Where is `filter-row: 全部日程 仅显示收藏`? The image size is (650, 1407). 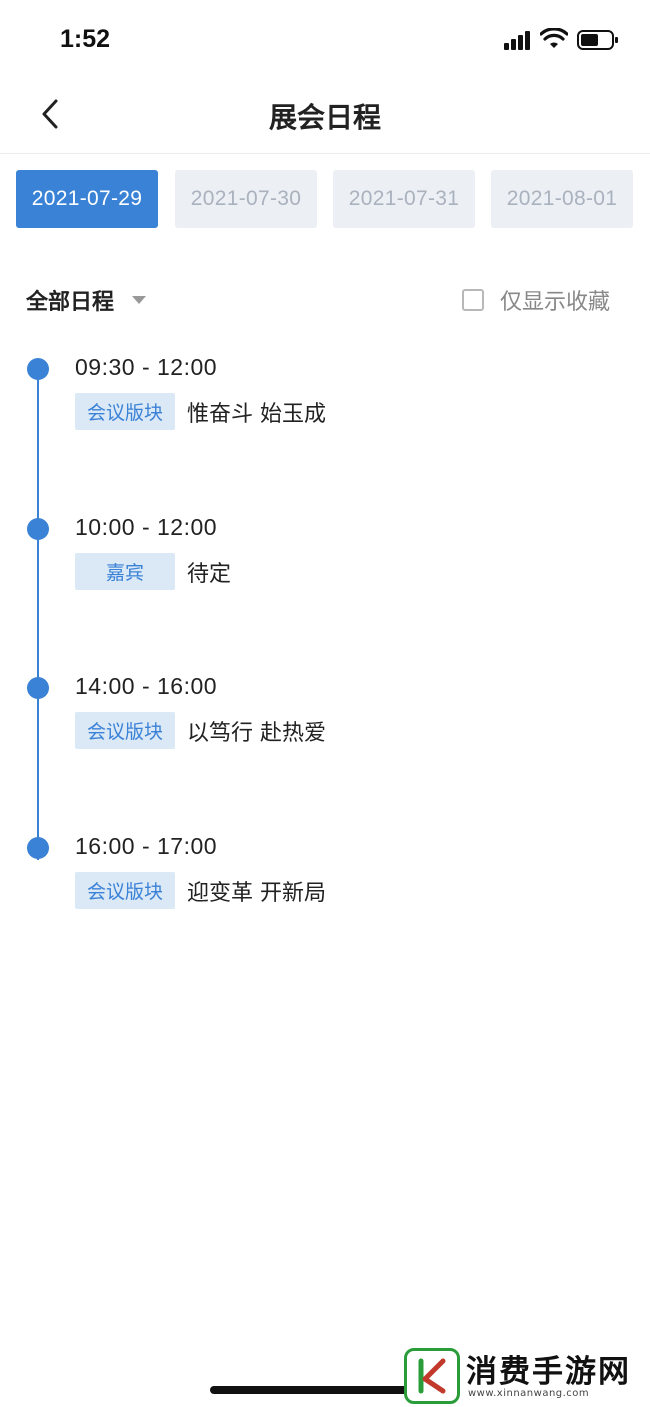
filter-row: 全部日程 仅显示收藏 is located at coordinates (325, 302).